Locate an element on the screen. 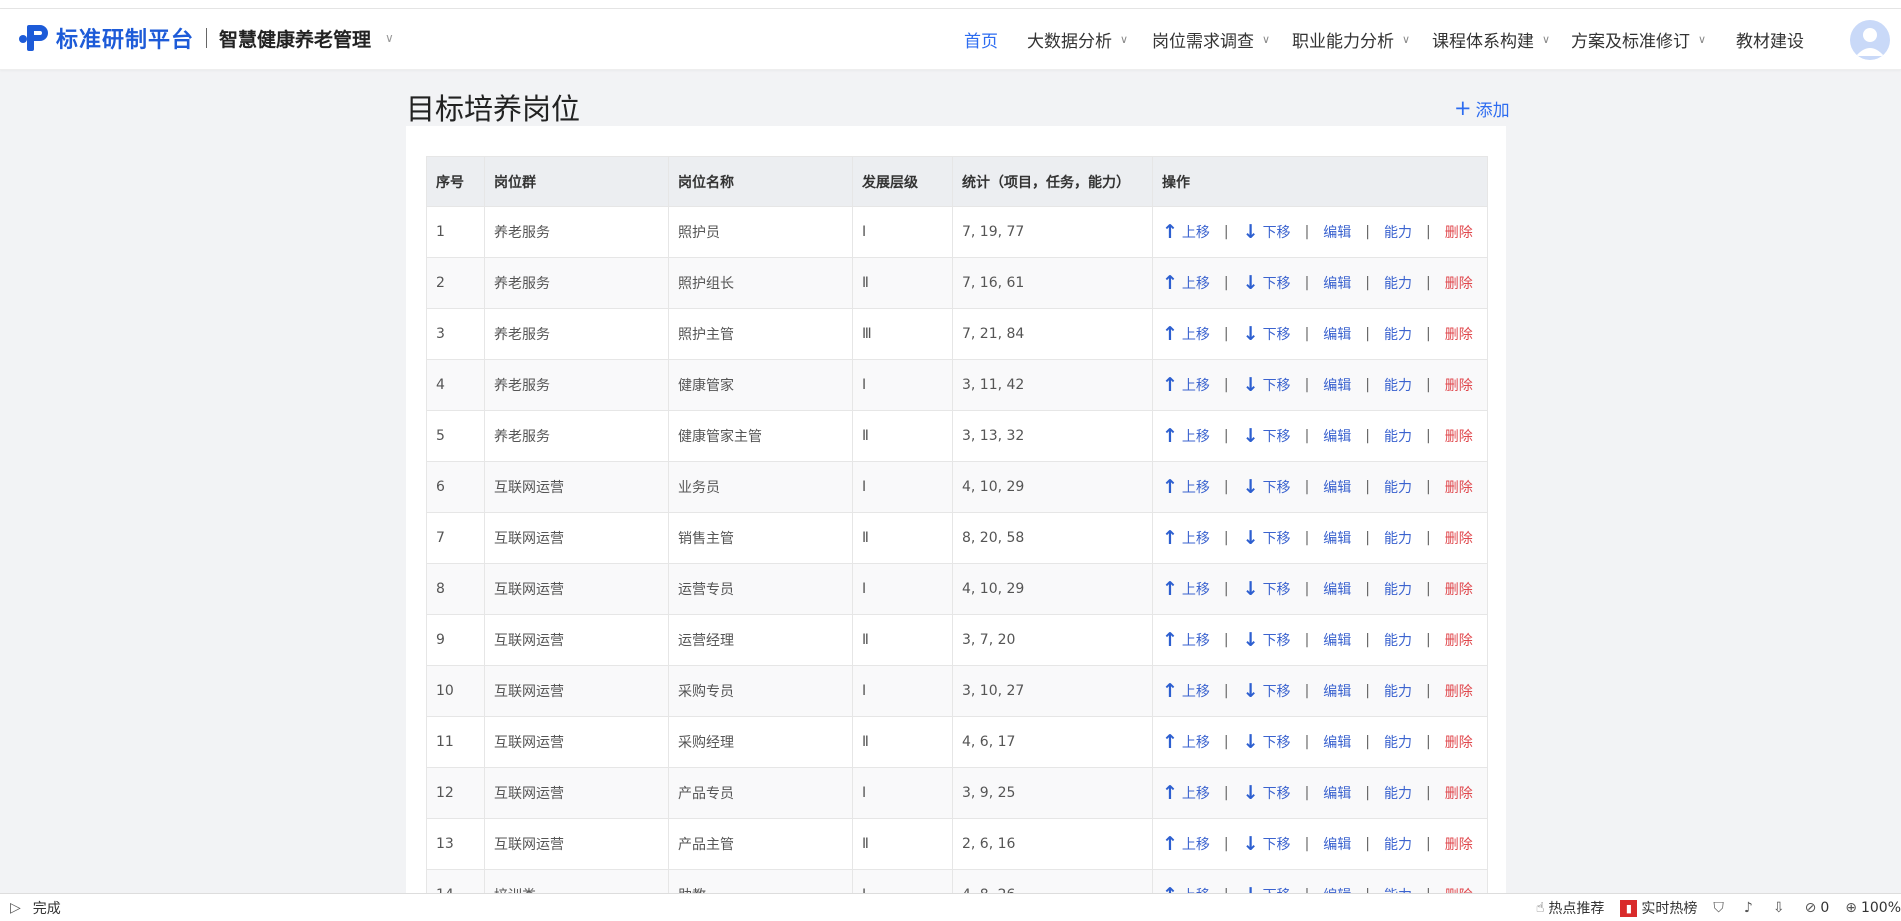  hot-recommend-button: ☝ 热点推荐 is located at coordinates (1570, 908).